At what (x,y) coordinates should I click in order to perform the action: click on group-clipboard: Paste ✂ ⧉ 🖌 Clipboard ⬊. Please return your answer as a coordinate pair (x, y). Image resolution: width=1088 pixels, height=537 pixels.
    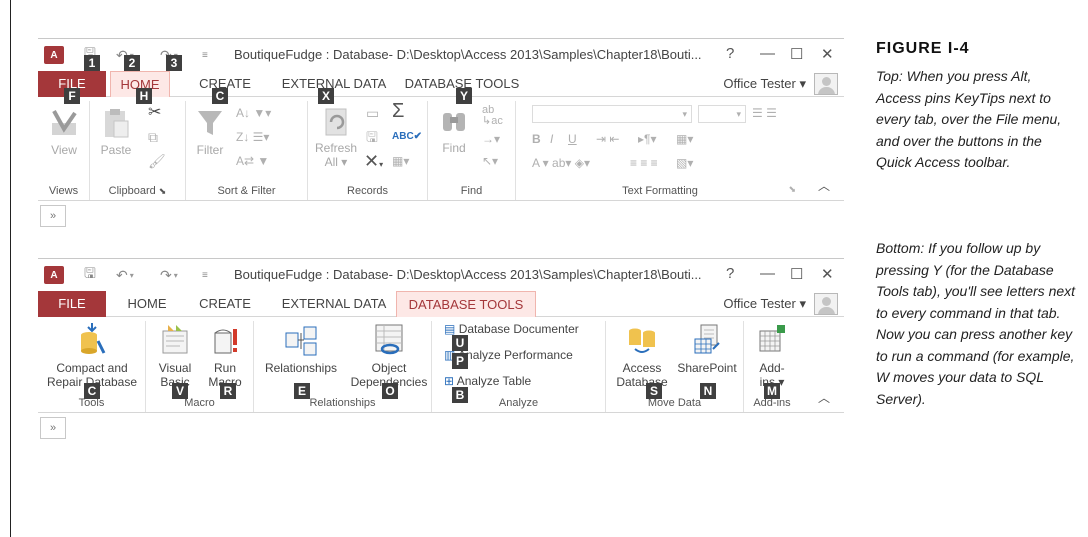
    Looking at the image, I should click on (138, 150).